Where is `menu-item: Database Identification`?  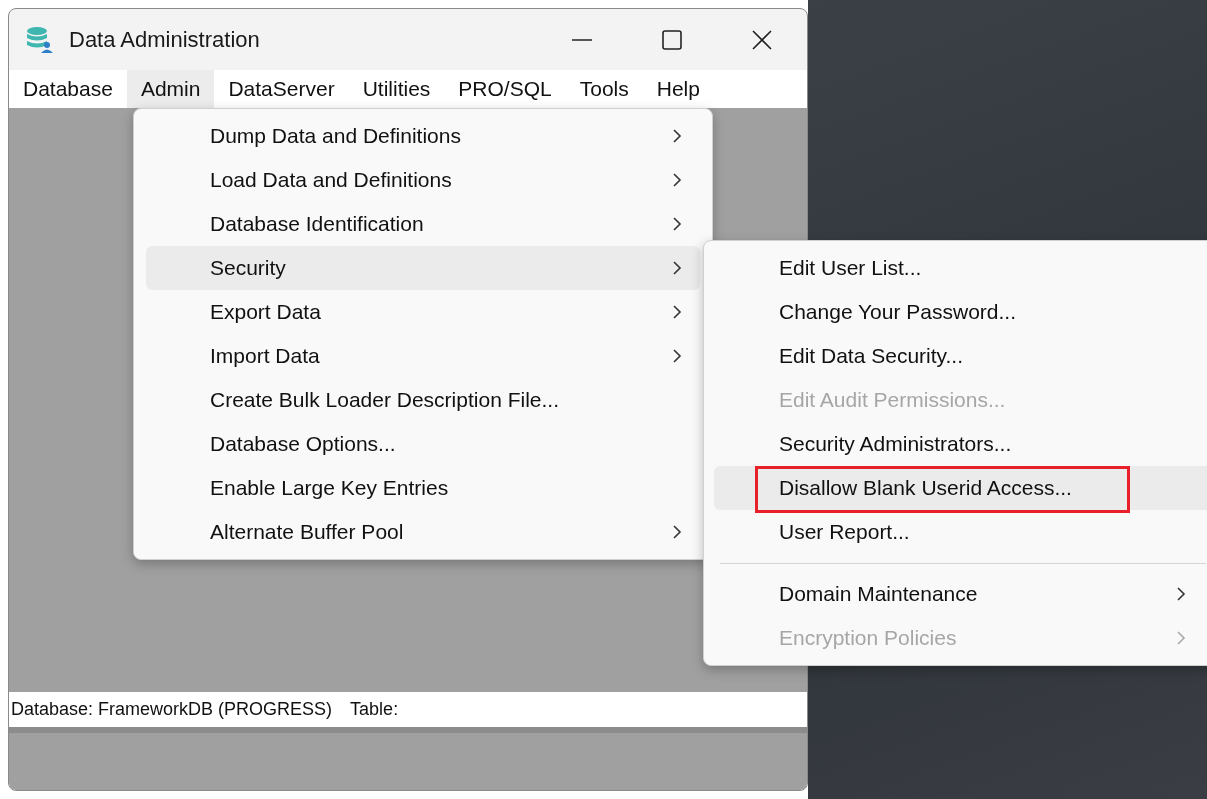 menu-item: Database Identification is located at coordinates (423, 224).